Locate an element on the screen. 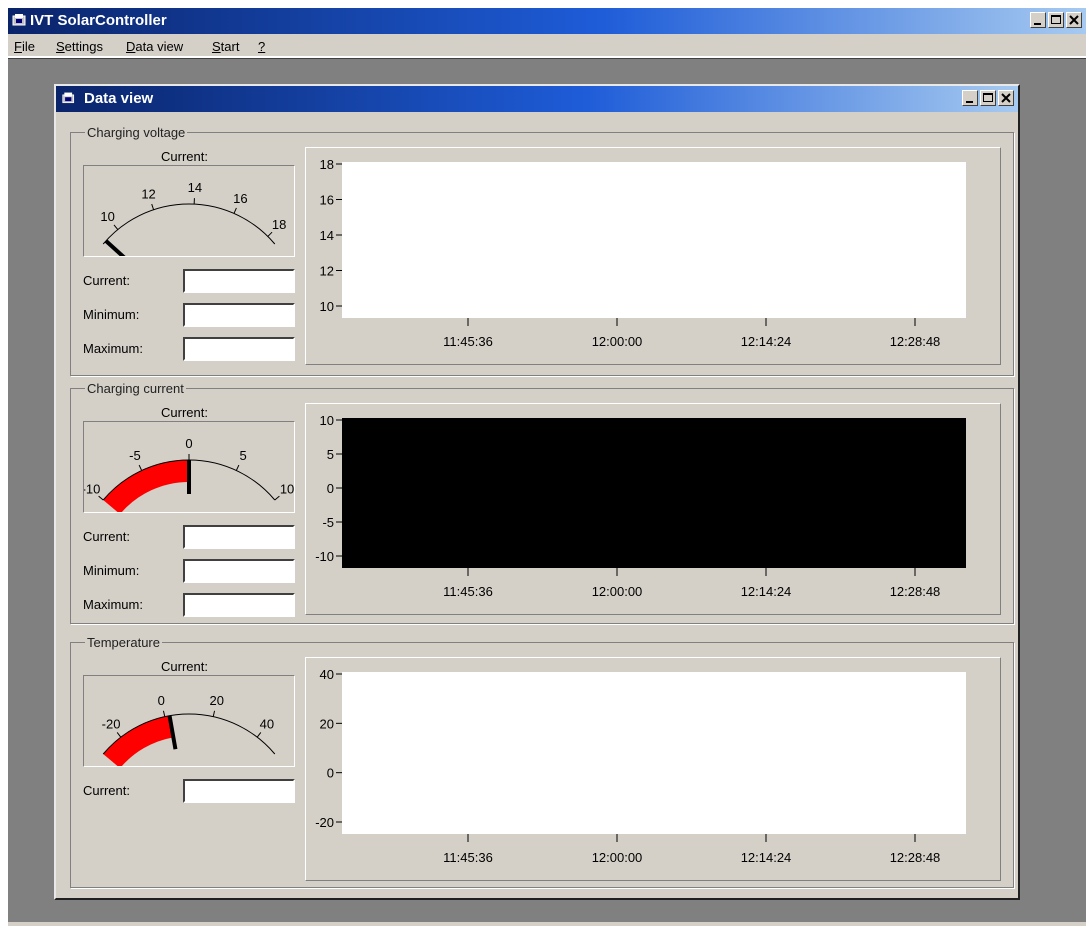 This screenshot has width=1088, height=928. current-minimum-field is located at coordinates (239, 571).